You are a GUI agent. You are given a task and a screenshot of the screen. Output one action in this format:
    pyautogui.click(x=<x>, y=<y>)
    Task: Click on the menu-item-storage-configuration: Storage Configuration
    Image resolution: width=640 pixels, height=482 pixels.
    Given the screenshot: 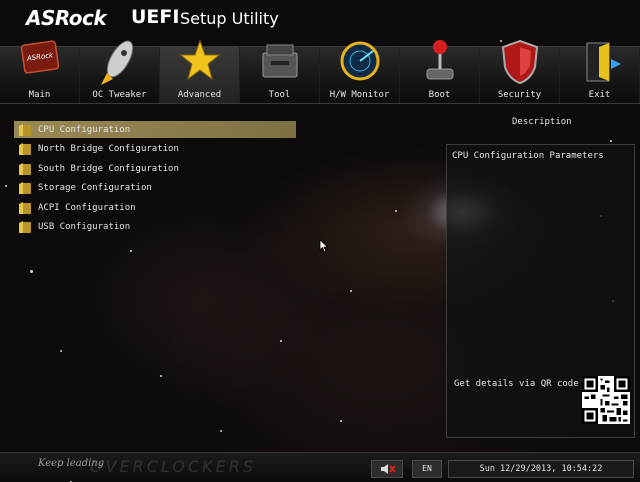 What is the action you would take?
    pyautogui.click(x=155, y=188)
    